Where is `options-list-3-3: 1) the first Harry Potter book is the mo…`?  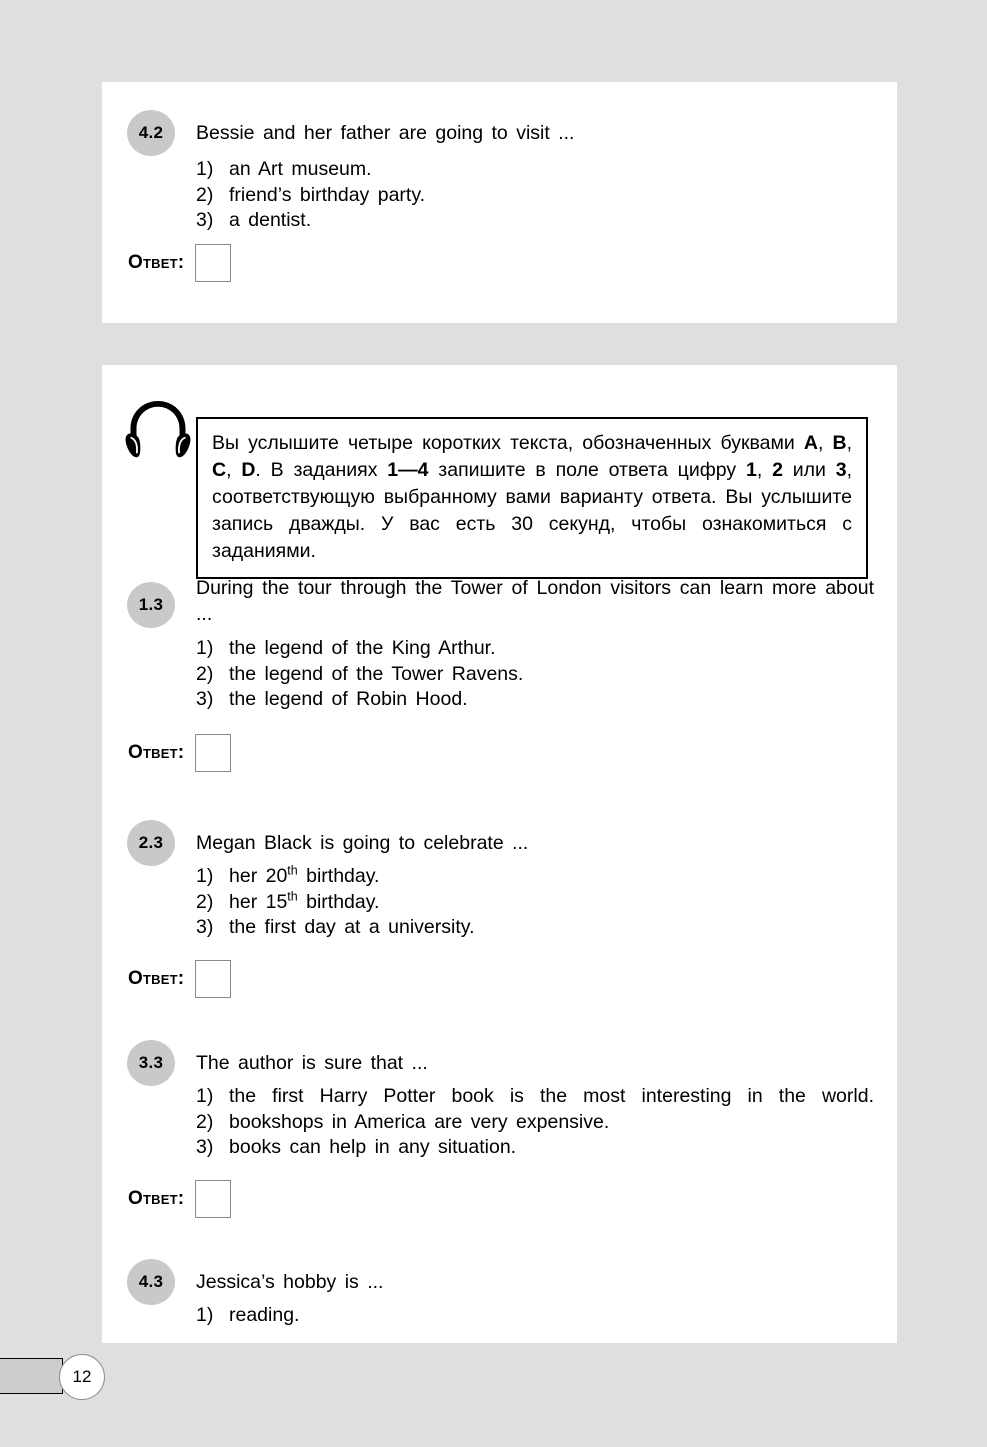
options-list-3-3: 1) the first Harry Potter book is the mo… is located at coordinates (535, 1122).